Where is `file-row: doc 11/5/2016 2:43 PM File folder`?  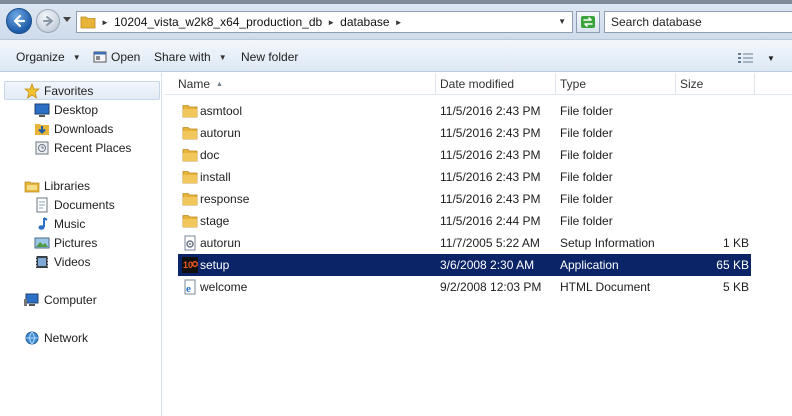 file-row: doc 11/5/2016 2:43 PM File folder is located at coordinates (464, 155).